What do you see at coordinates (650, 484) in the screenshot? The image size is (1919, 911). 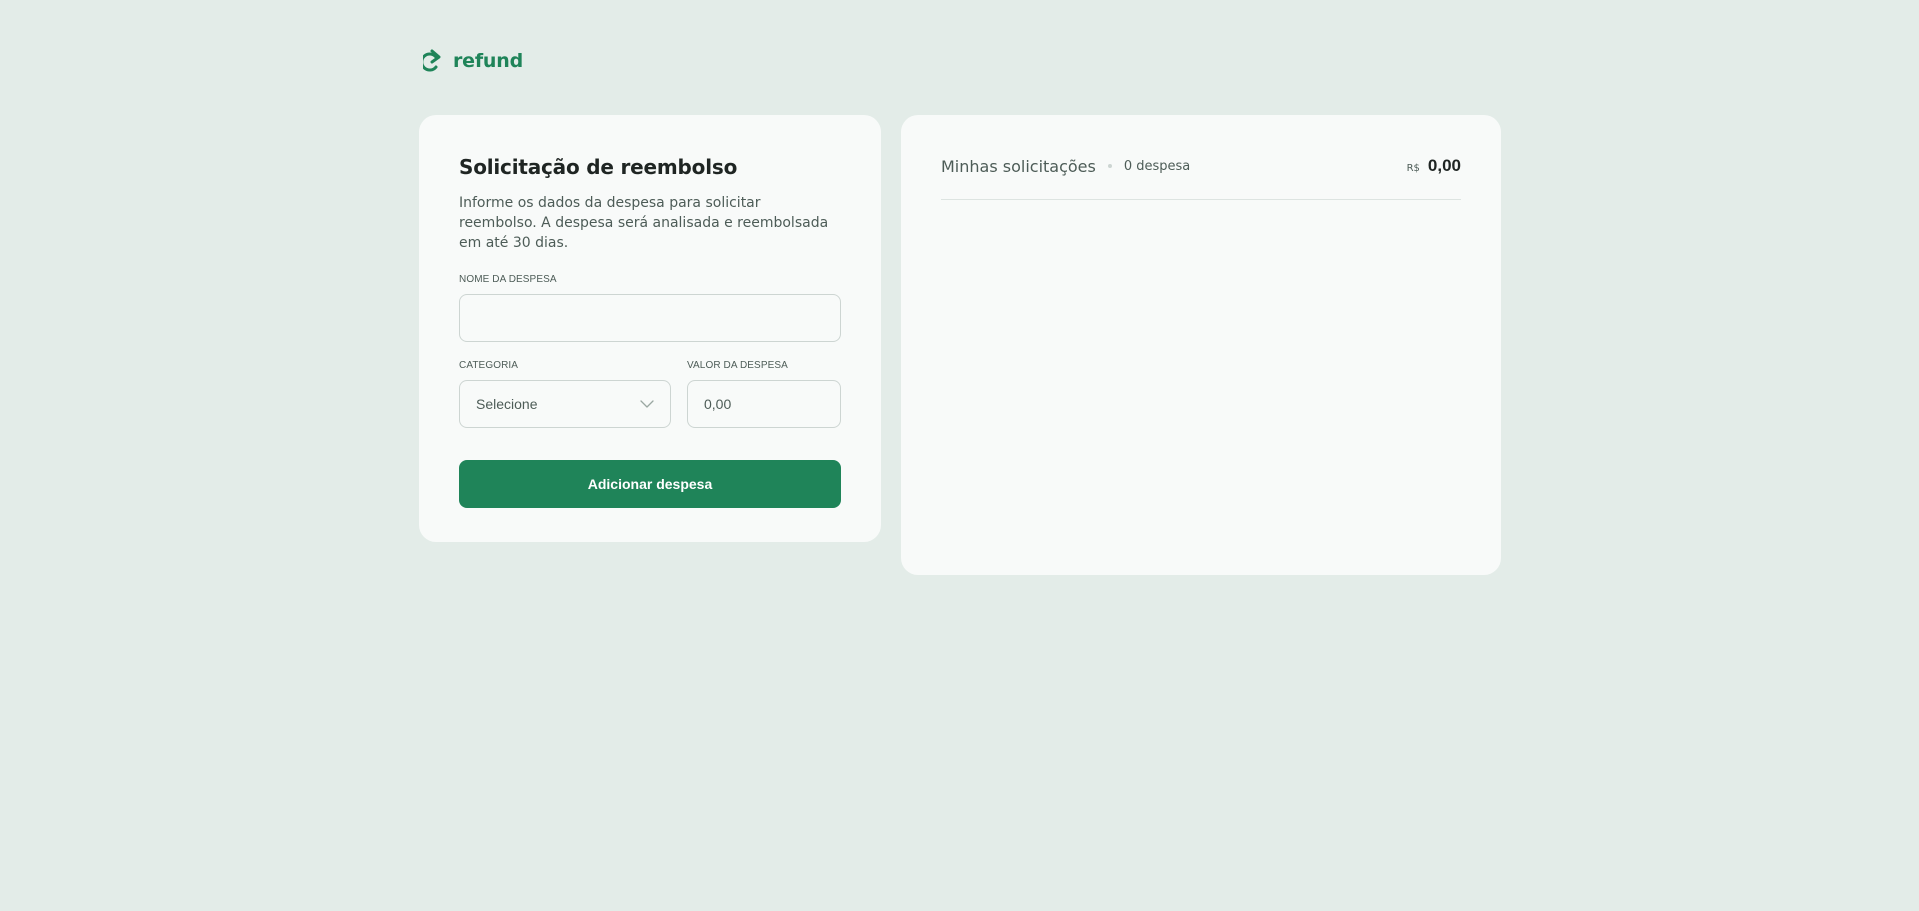 I see `add-expense-button: Adicionar despesa` at bounding box center [650, 484].